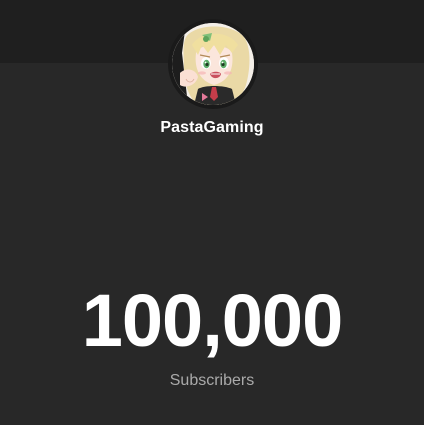 The image size is (424, 425). Describe the element at coordinates (212, 380) in the screenshot. I see `subscriber-label: Subscribers` at that location.